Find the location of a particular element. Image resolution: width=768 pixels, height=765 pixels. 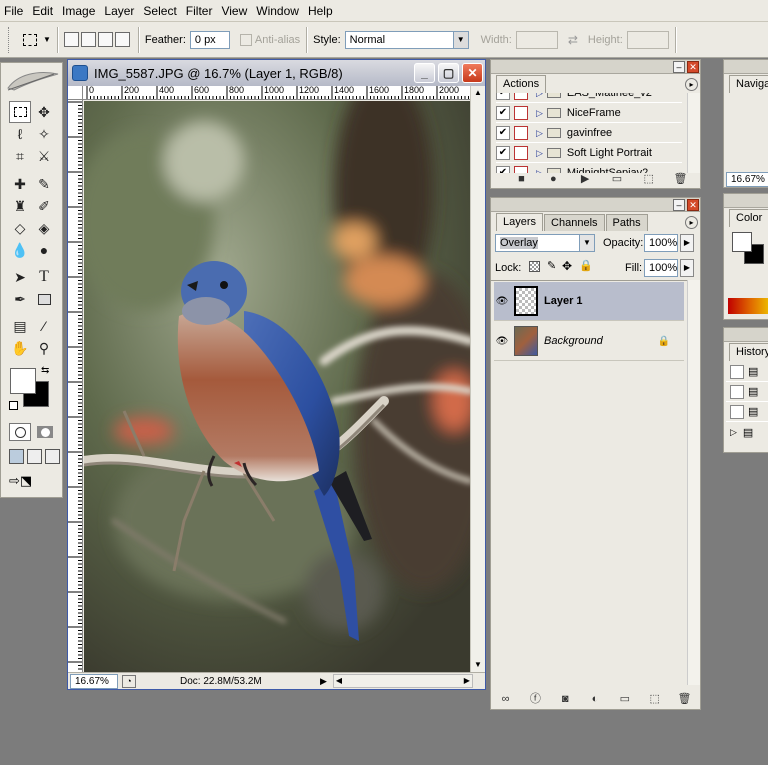

lock-image-icon: ✎ is located at coordinates (551, 265).